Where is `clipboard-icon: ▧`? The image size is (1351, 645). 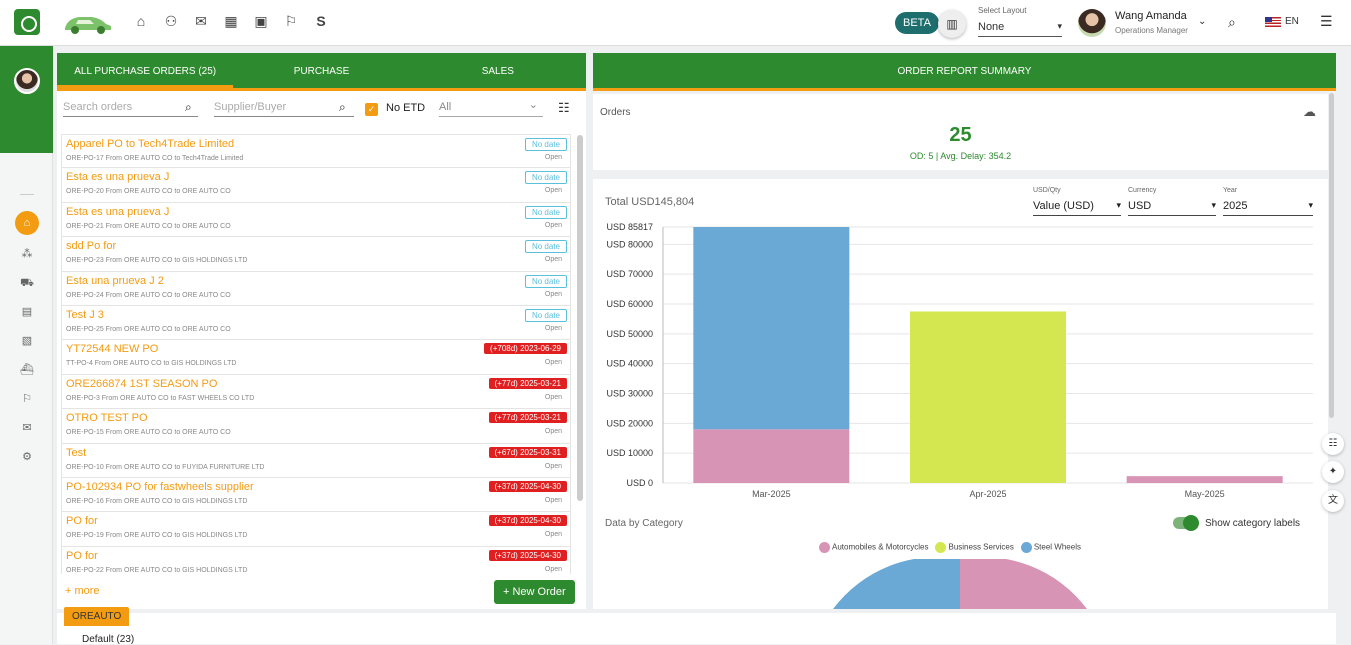
clipboard-icon: ▧ is located at coordinates (27, 341).